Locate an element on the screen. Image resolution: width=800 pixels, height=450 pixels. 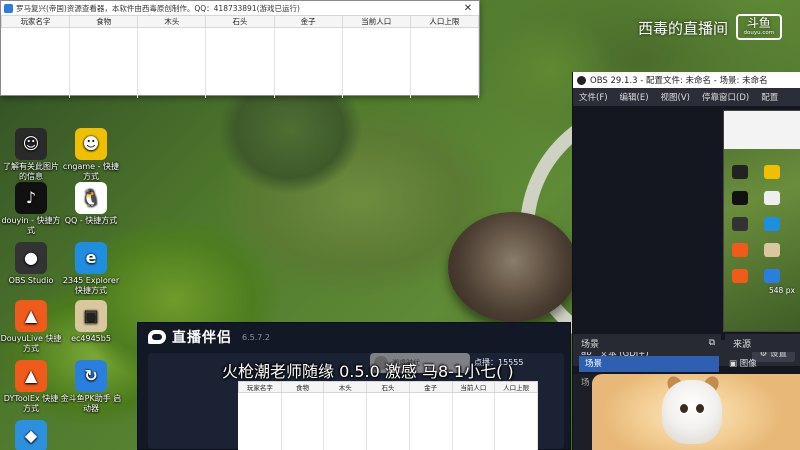
avatar-overlay is located at coordinates (696, 412).